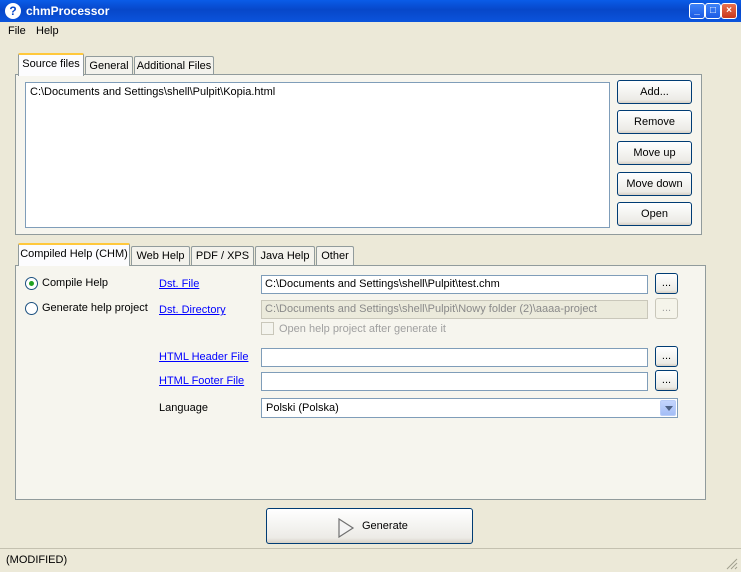  What do you see at coordinates (335, 256) in the screenshot?
I see `tab-other: Other` at bounding box center [335, 256].